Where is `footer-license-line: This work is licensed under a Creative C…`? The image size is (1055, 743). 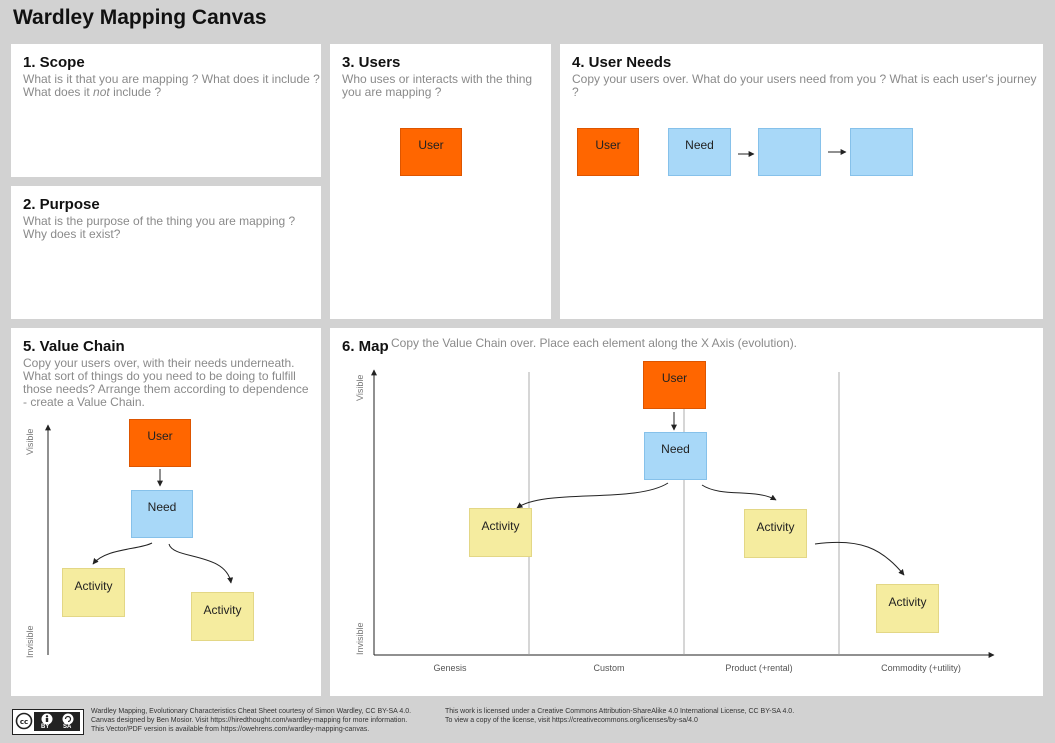 footer-license-line: This work is licensed under a Creative C… is located at coordinates (620, 711).